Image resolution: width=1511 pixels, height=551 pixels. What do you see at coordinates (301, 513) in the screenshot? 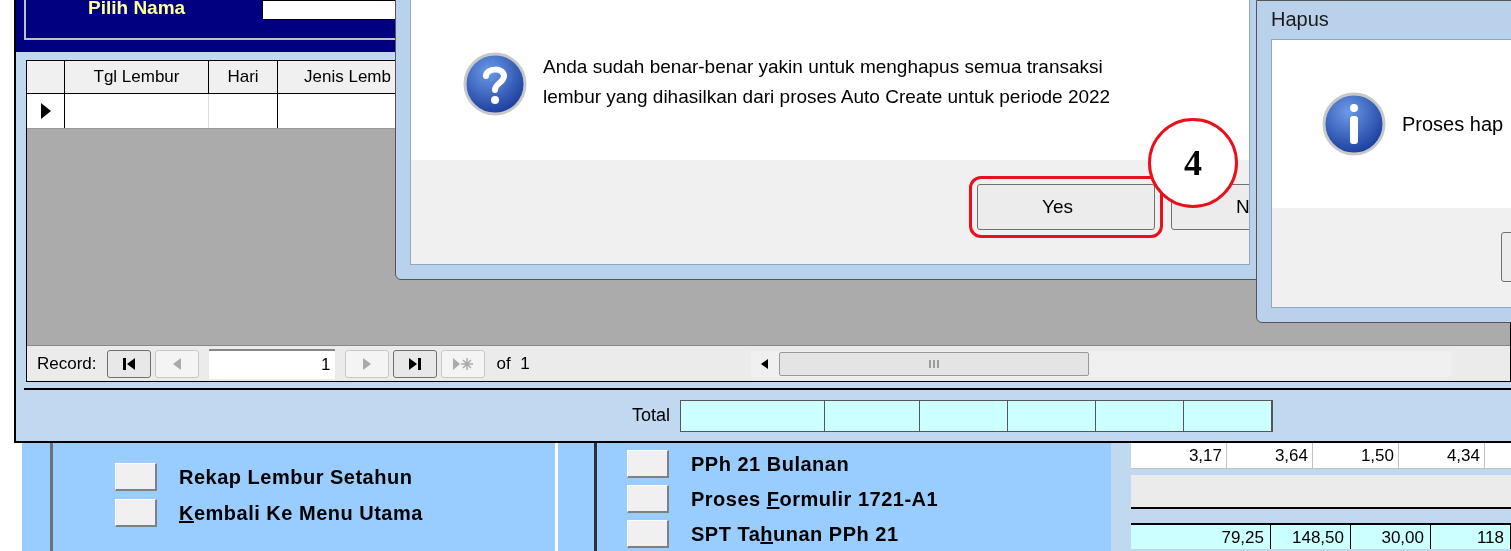
I see `menu-label: Kembali Ke Menu Utama` at bounding box center [301, 513].